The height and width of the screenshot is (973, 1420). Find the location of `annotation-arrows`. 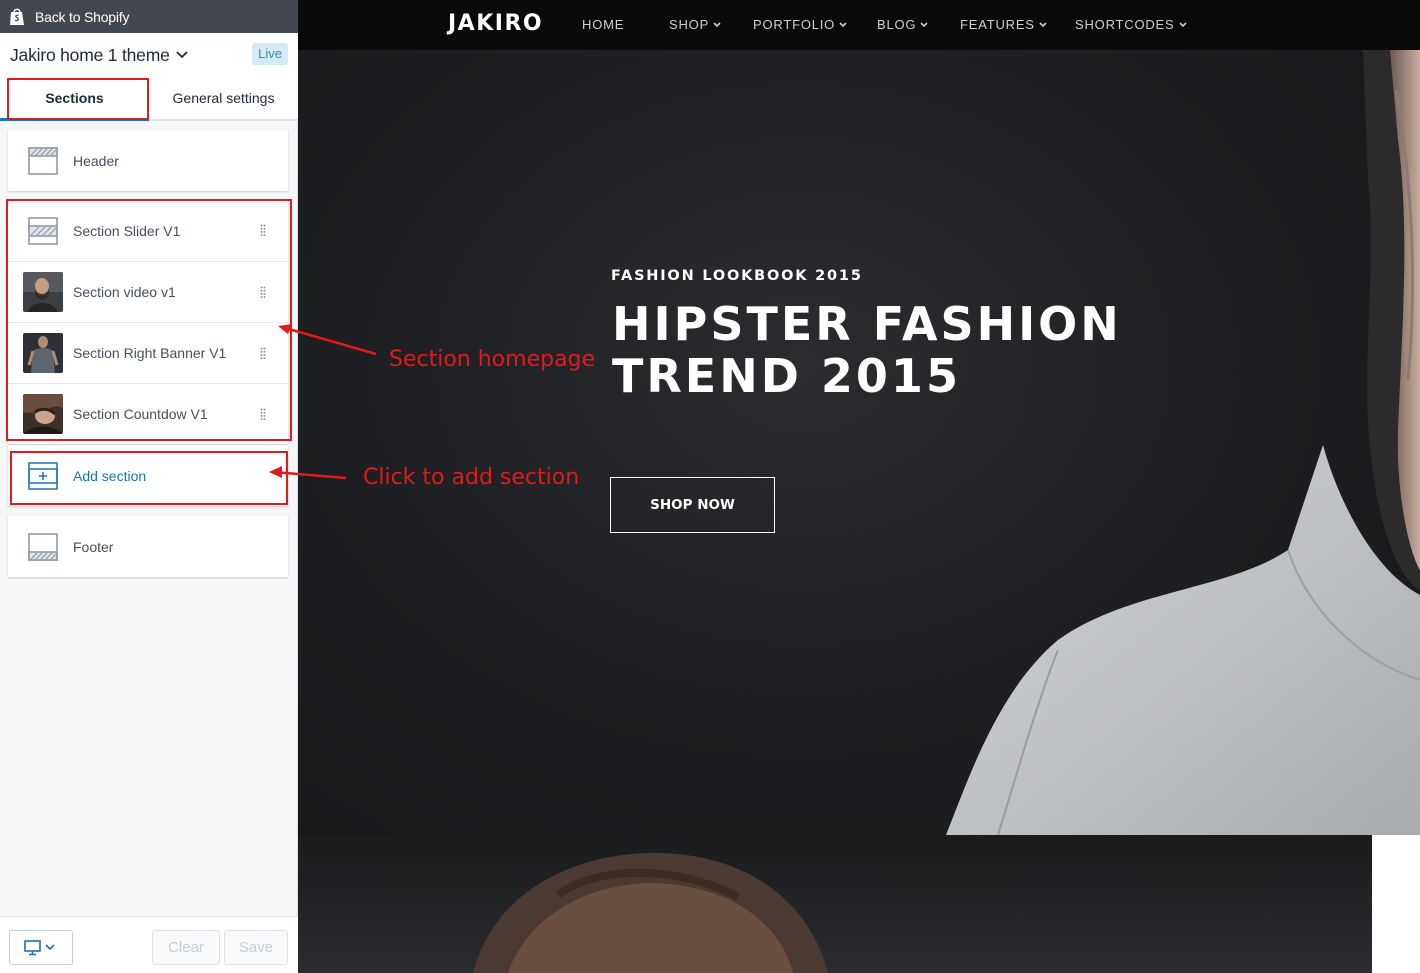

annotation-arrows is located at coordinates (323, 402).